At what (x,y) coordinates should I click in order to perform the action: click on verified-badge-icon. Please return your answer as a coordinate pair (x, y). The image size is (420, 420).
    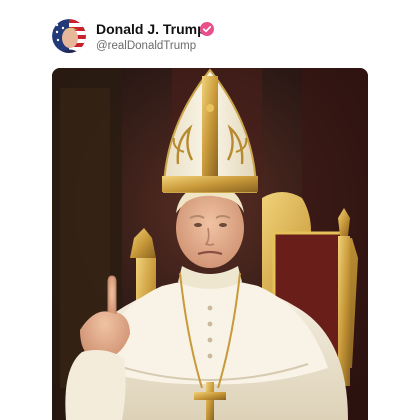
    Looking at the image, I should click on (207, 29).